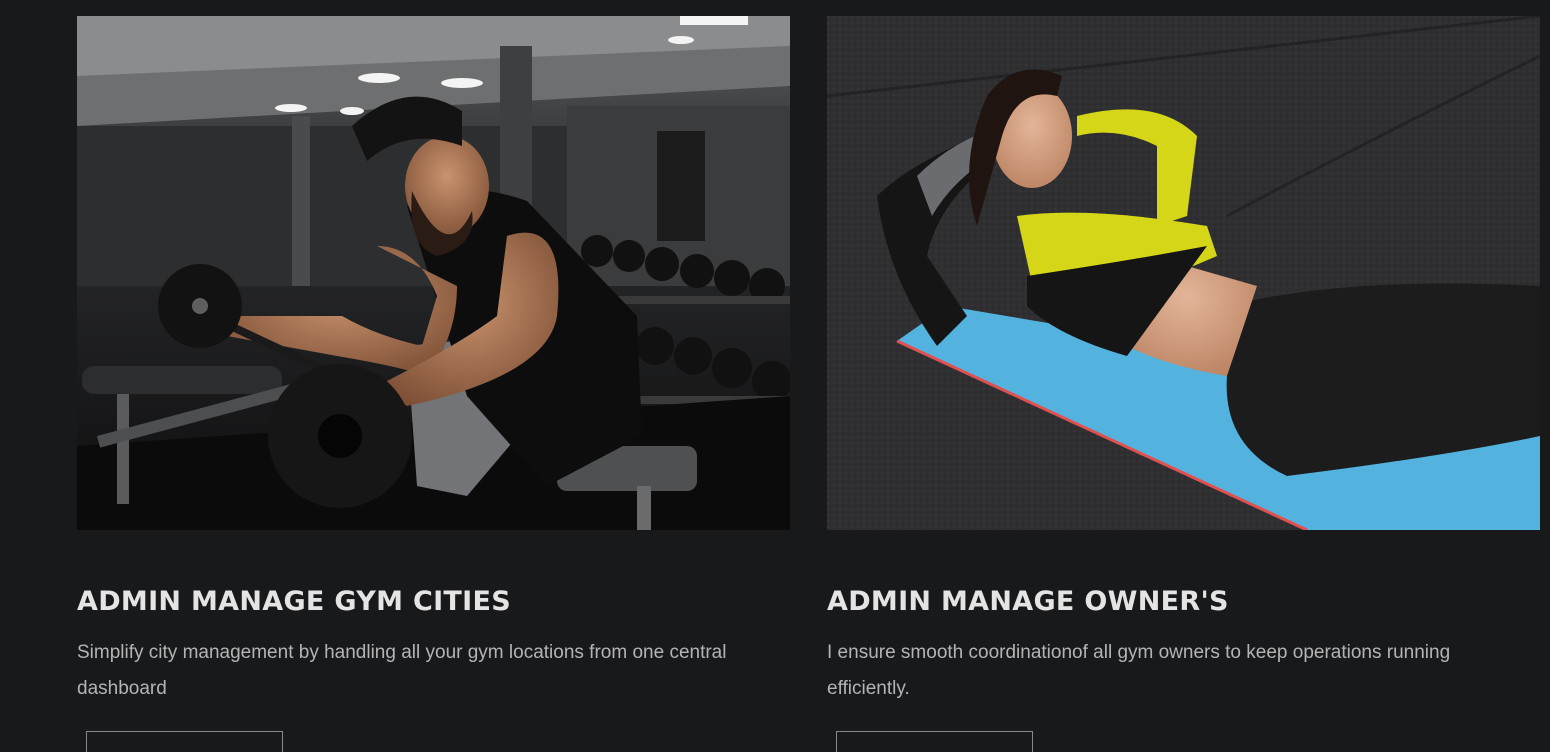  I want to click on card-title: ADMIN MANAGE GYM CITIES, so click(294, 601).